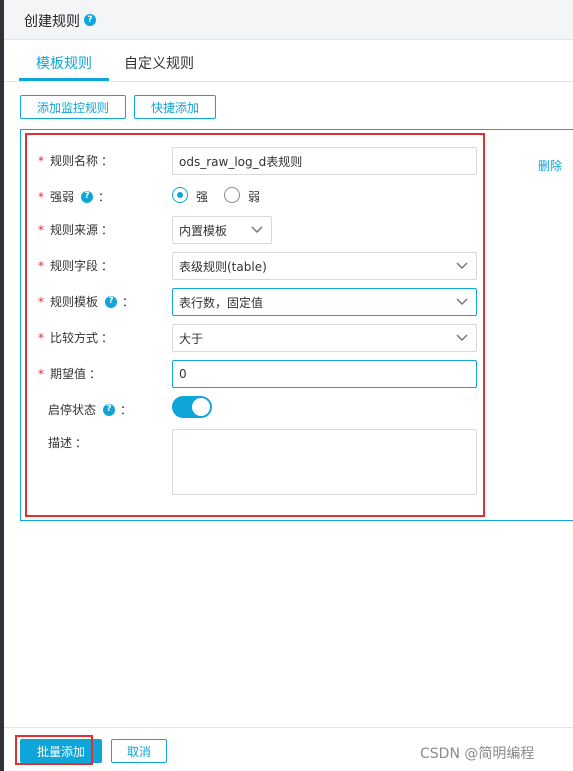 Image resolution: width=573 pixels, height=771 pixels. Describe the element at coordinates (61, 751) in the screenshot. I see `batch-add-button: 批量添加` at that location.